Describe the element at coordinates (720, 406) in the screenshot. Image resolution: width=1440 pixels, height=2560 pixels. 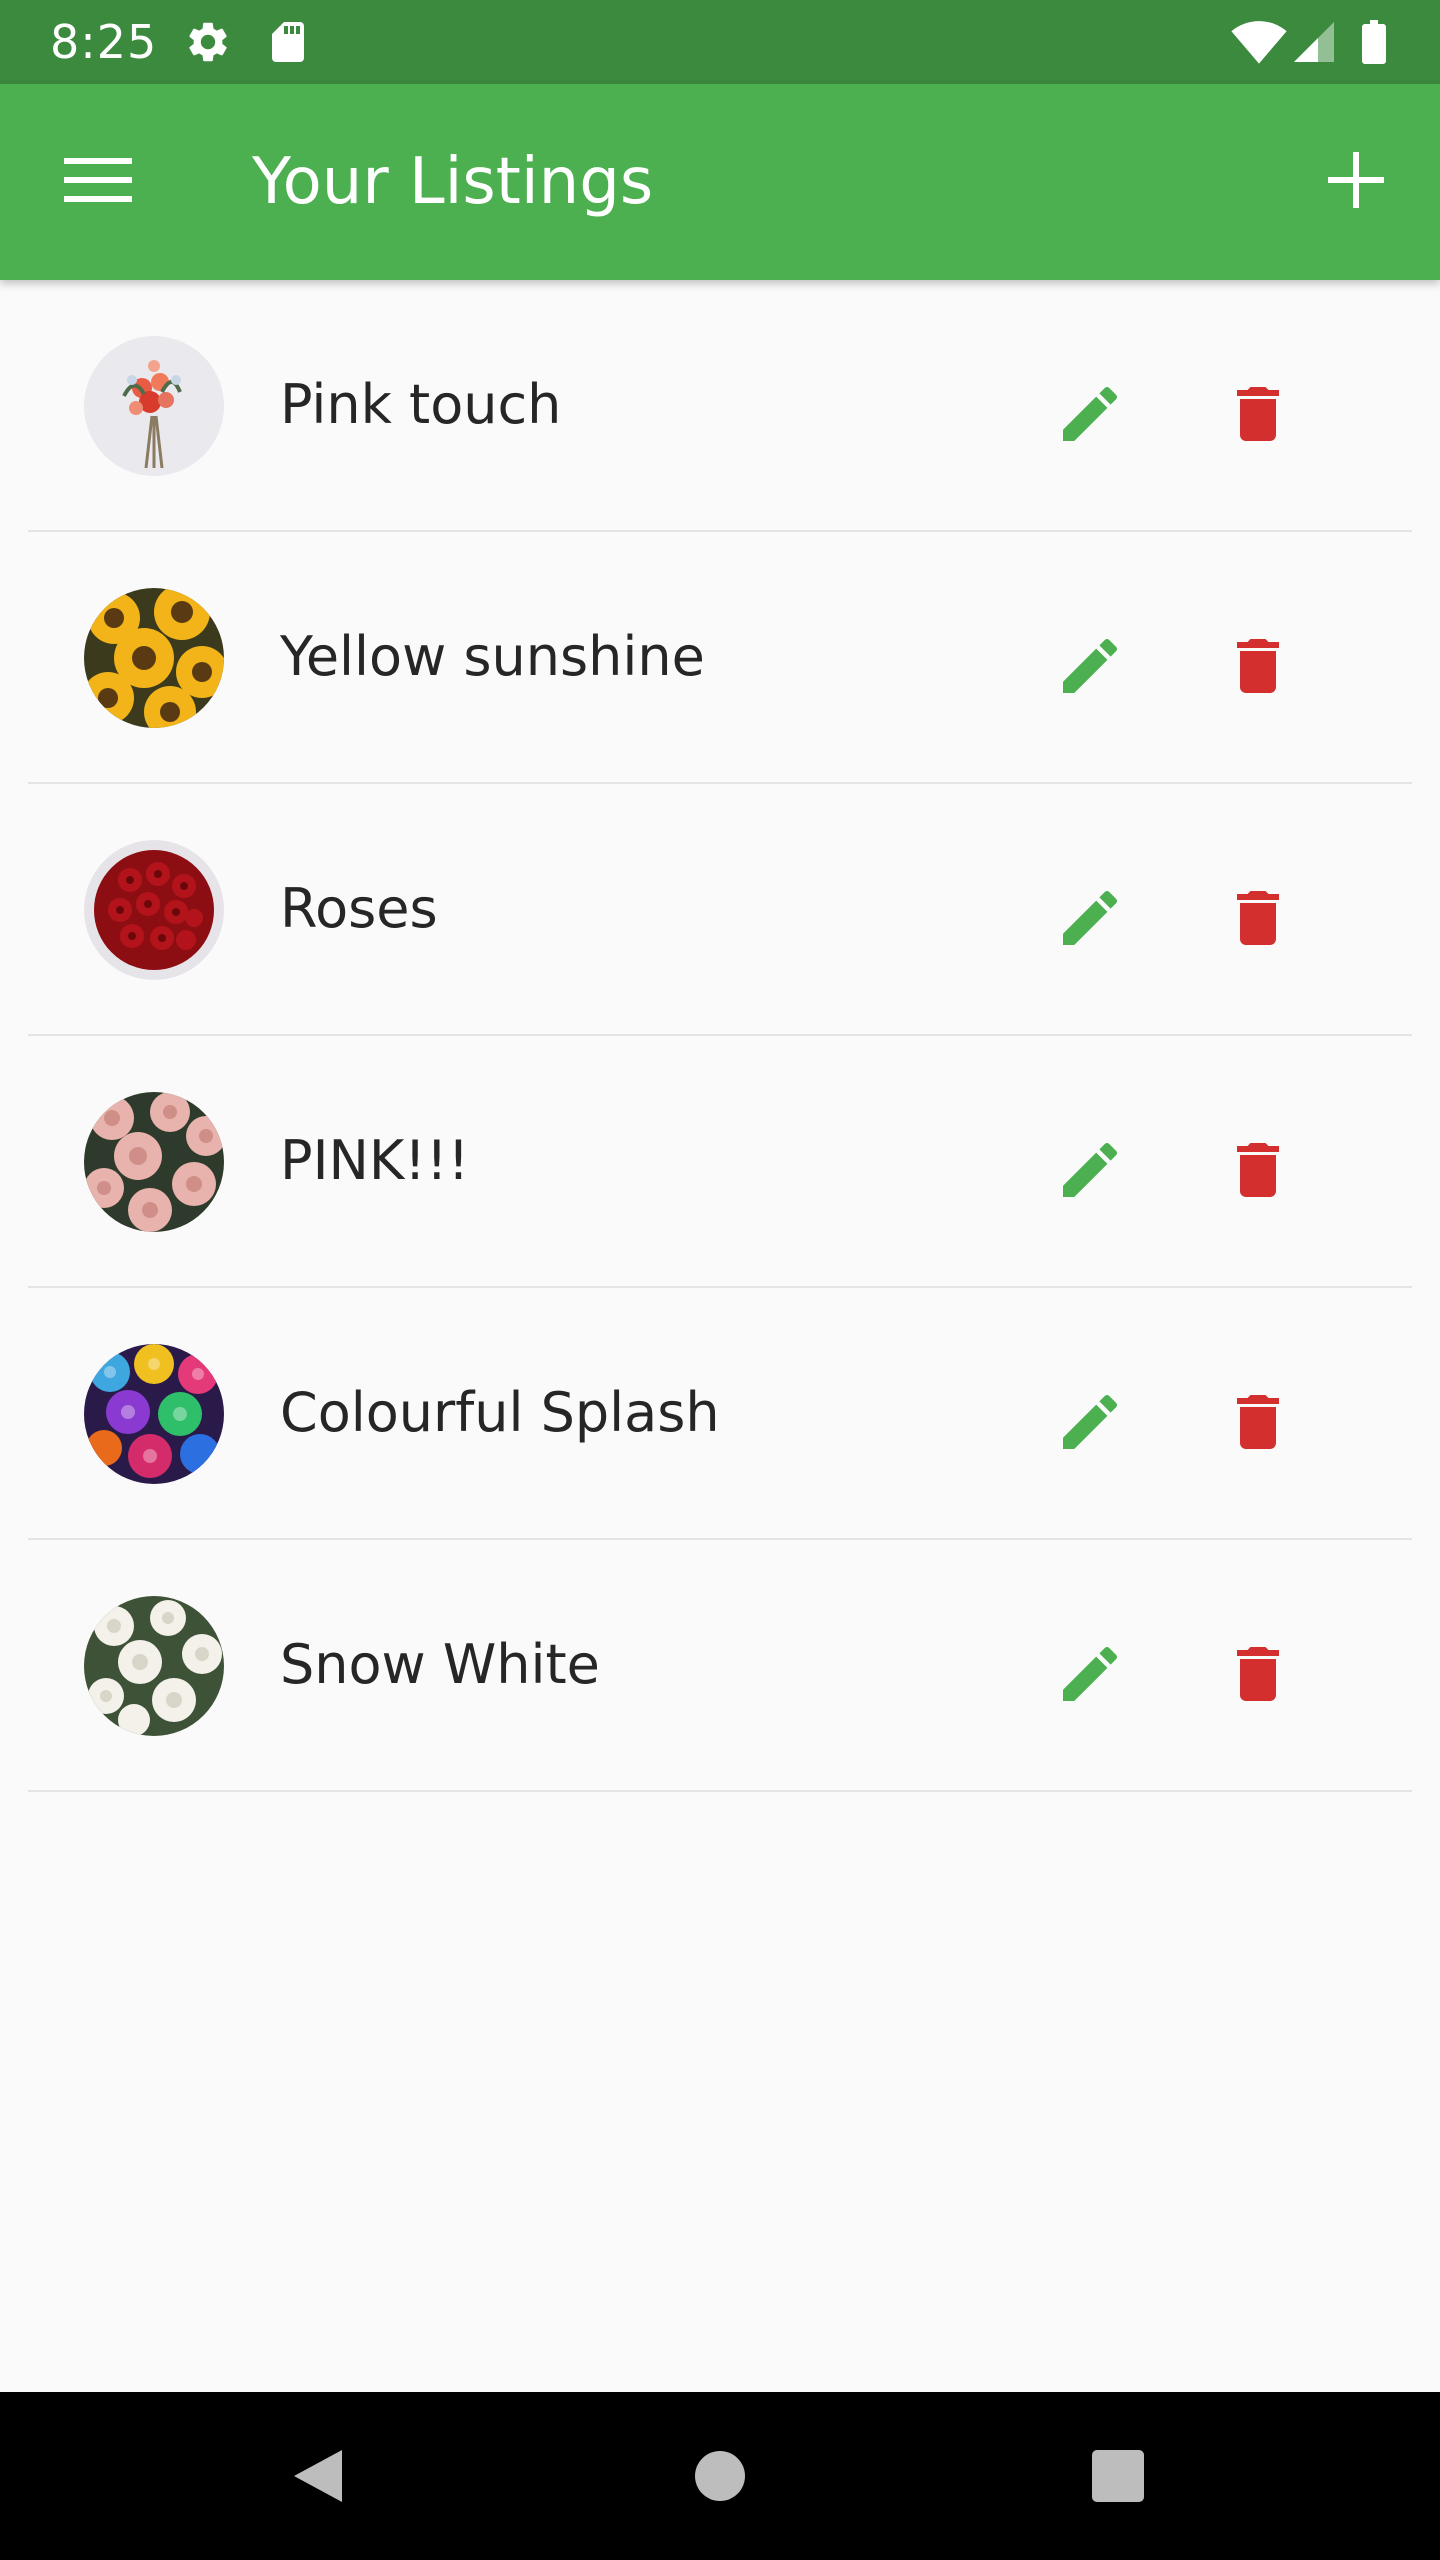
I see `listing-row: Pink touch` at that location.